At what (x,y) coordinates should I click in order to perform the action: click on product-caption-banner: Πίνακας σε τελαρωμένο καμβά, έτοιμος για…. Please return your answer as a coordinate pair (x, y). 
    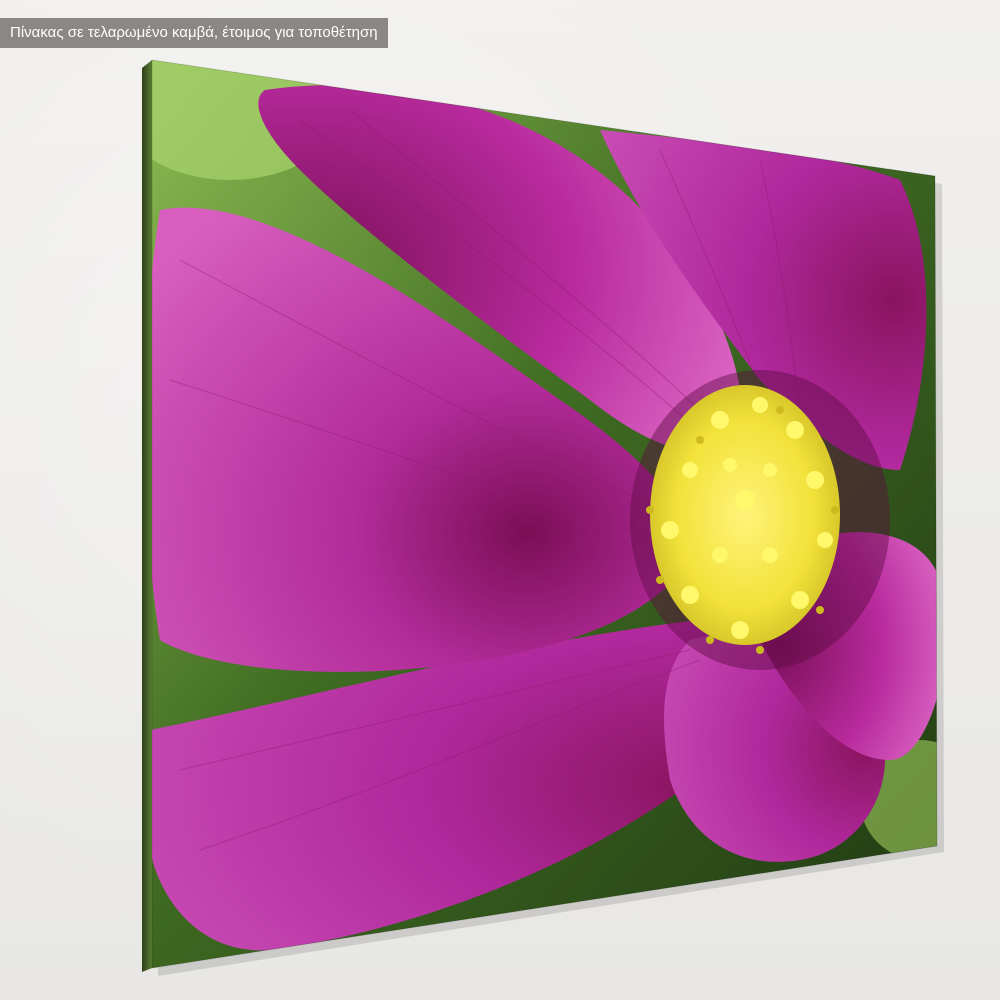
    Looking at the image, I should click on (194, 33).